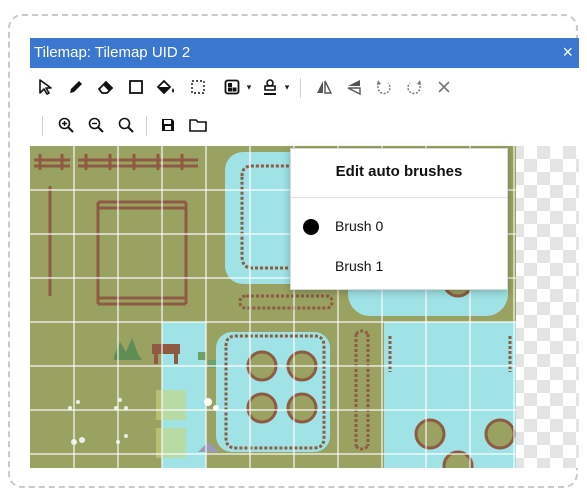 The width and height of the screenshot is (587, 500). Describe the element at coordinates (399, 227) in the screenshot. I see `menu-item-brush-0: Brush 0` at that location.